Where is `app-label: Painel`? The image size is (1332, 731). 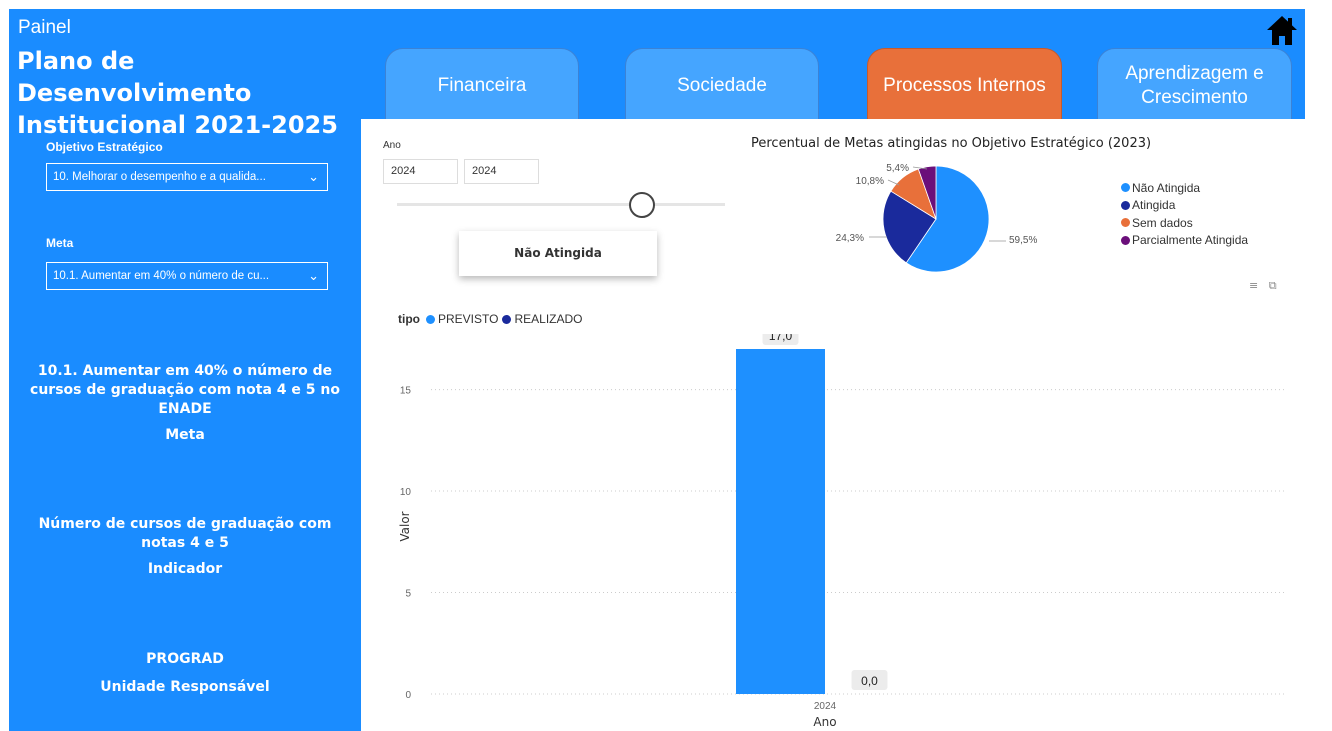
app-label: Painel is located at coordinates (44, 27).